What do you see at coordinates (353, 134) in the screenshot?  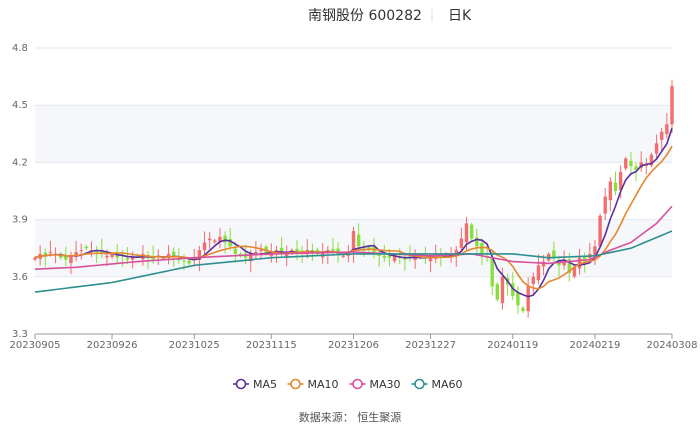 I see `grid-band` at bounding box center [353, 134].